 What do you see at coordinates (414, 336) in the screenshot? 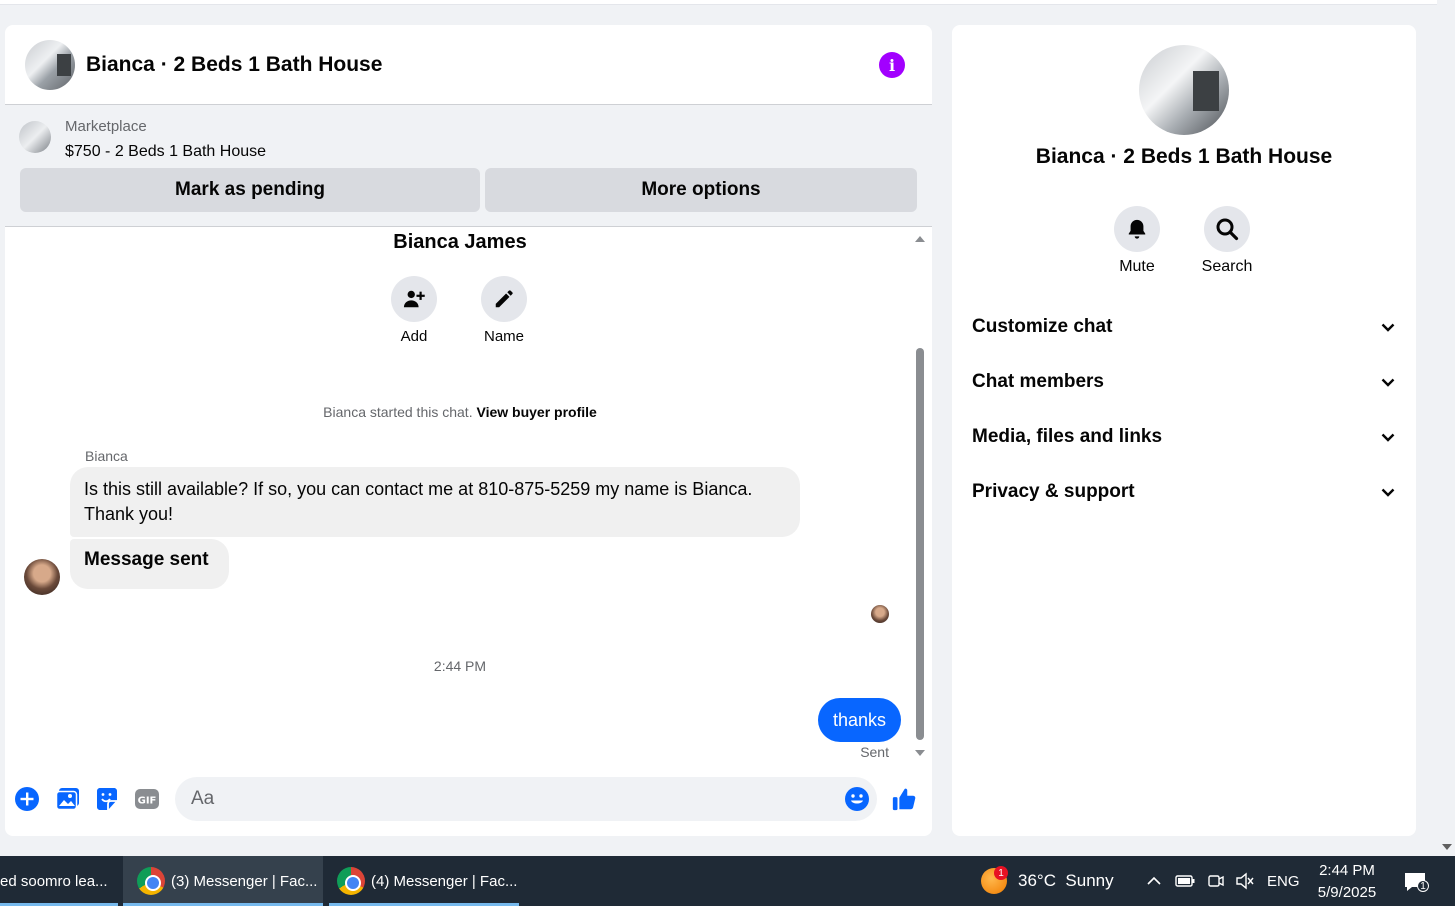
I see `add-label: Add` at bounding box center [414, 336].